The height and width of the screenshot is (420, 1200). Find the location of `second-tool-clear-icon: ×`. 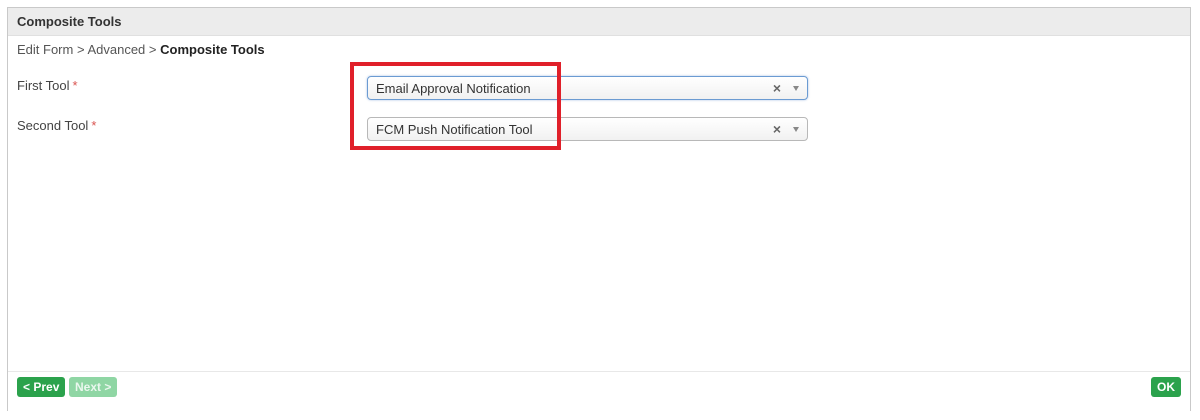

second-tool-clear-icon: × is located at coordinates (777, 129).